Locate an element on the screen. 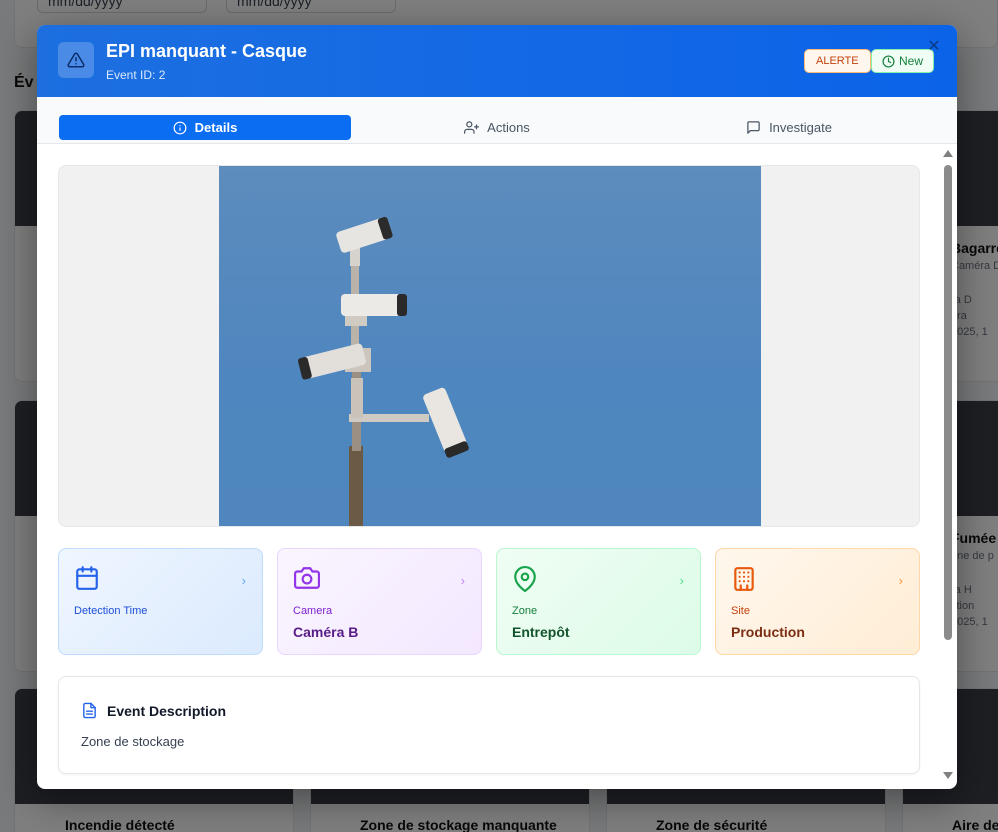  card-label: Site is located at coordinates (740, 611).